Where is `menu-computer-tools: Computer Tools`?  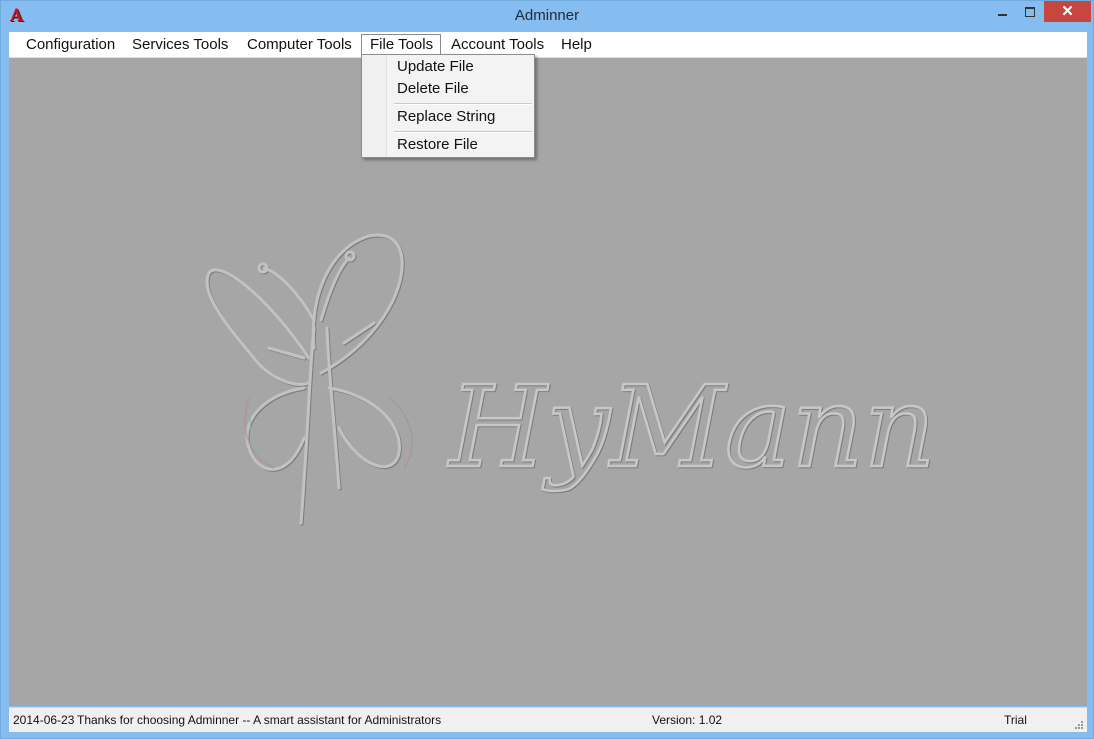
menu-computer-tools: Computer Tools is located at coordinates (299, 44).